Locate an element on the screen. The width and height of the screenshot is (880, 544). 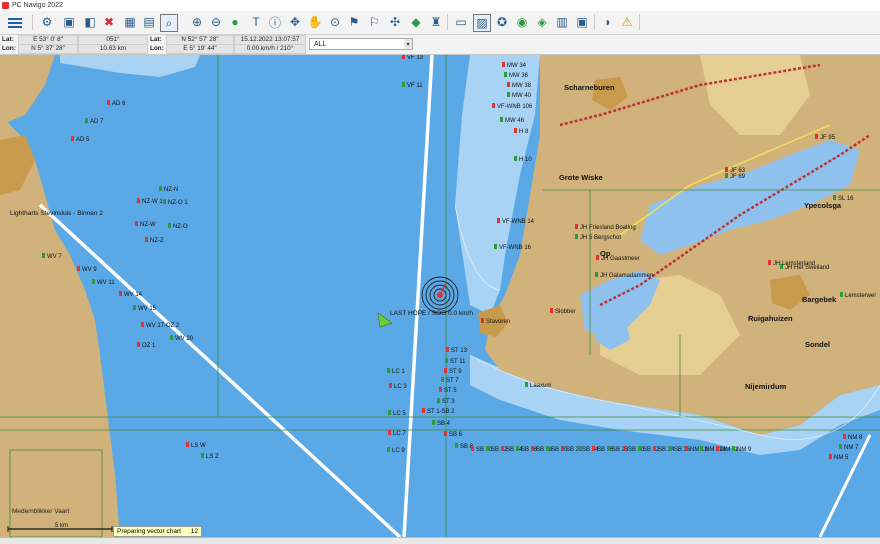
fairway-buoy-label: SB 22 is located at coordinates (574, 450).